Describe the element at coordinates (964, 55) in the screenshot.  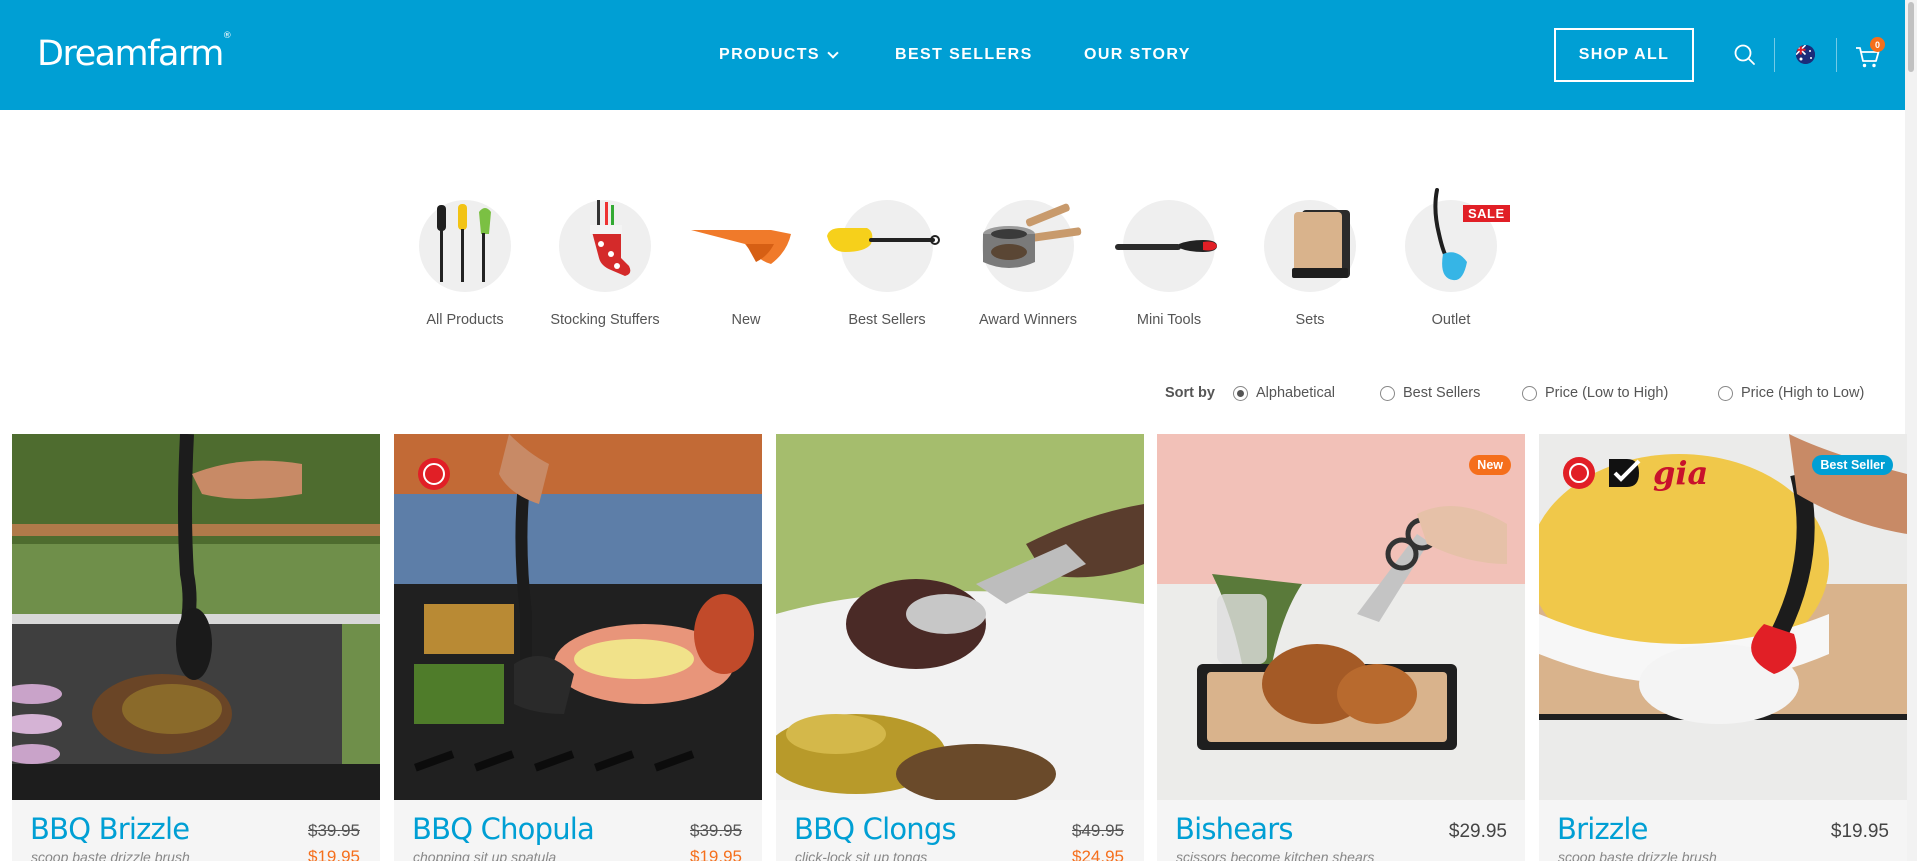
I see `nav-best-sellers: BEST SELLERS` at that location.